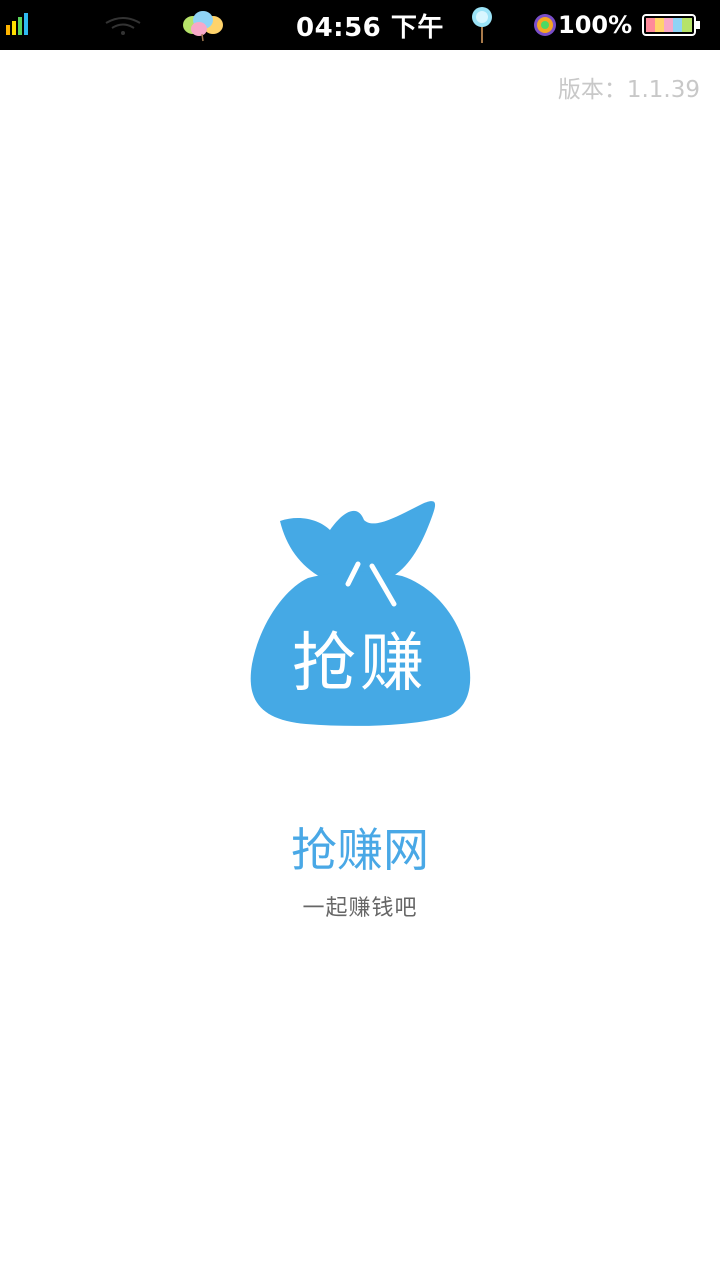  Describe the element at coordinates (370, 27) in the screenshot. I see `clock: 04:56 下午` at that location.